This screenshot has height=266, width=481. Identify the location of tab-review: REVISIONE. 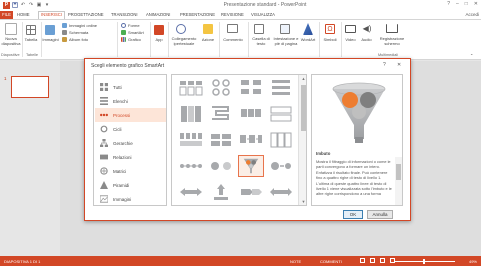
(232, 15).